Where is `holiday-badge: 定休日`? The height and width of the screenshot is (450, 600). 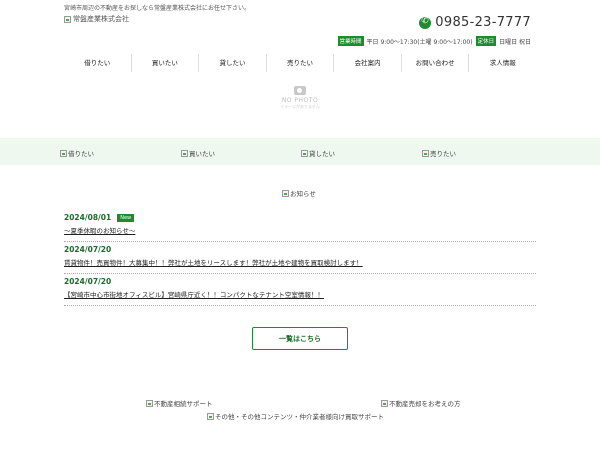 holiday-badge: 定休日 is located at coordinates (486, 41).